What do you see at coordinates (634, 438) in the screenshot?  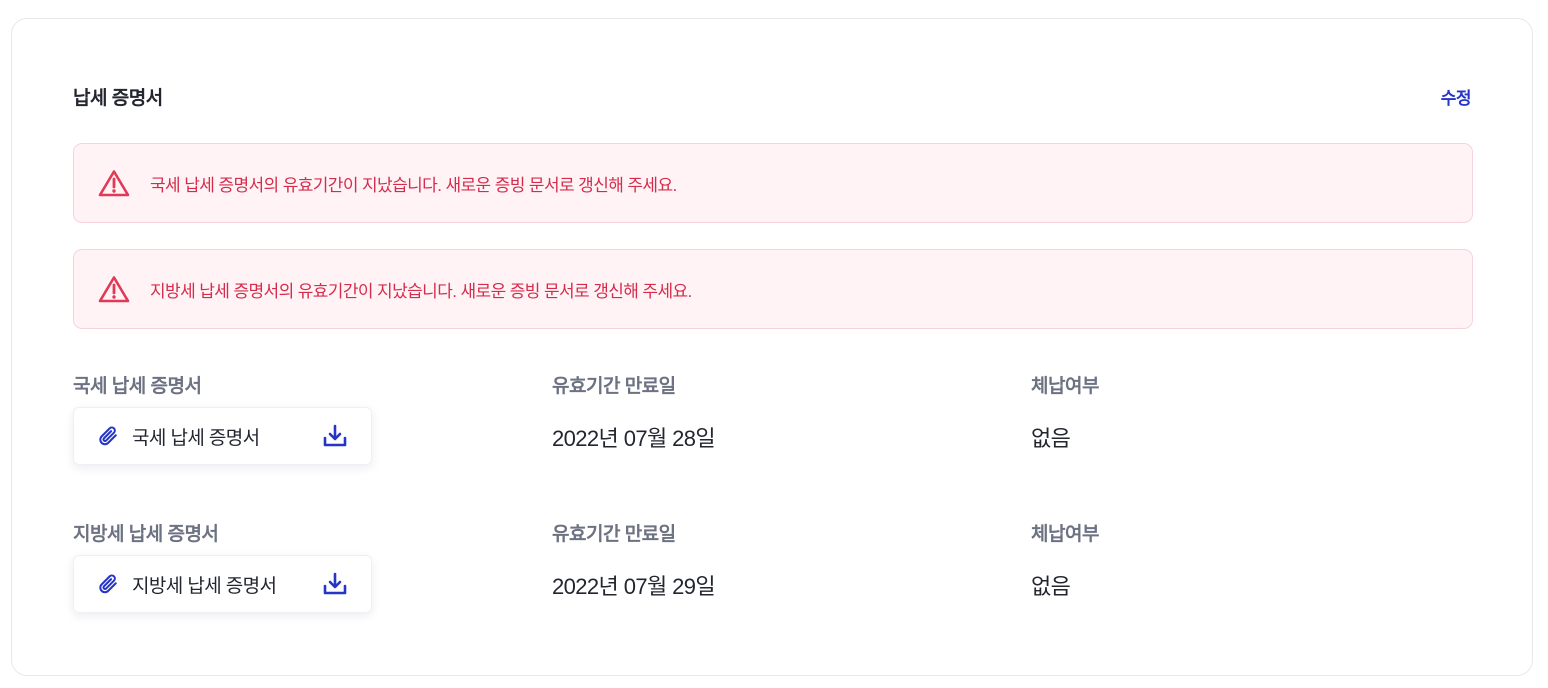 I see `expiry-value: 2022년 07월 28일` at bounding box center [634, 438].